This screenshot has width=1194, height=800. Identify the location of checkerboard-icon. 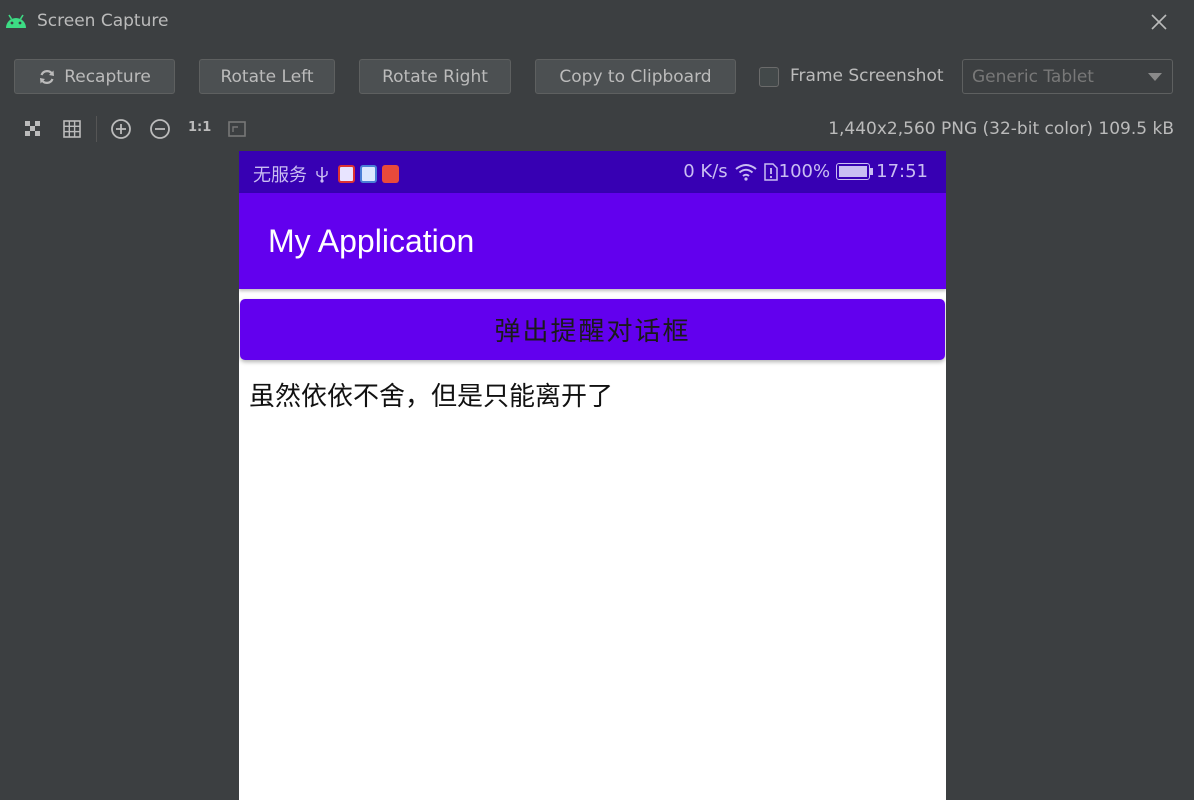
(33, 129).